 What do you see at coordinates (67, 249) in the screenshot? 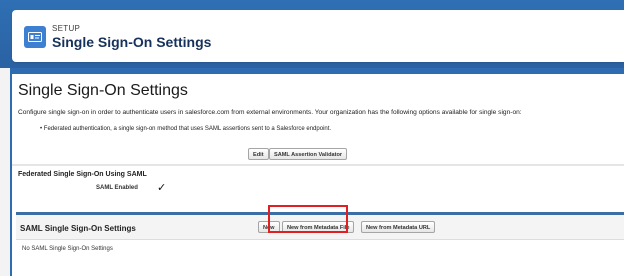
I see `empty-message: No SAML Single Sign-On Settings` at bounding box center [67, 249].